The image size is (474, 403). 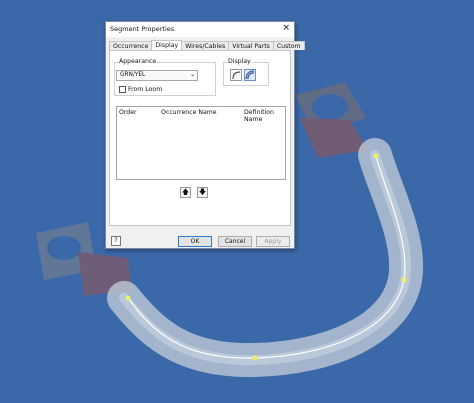 I want to click on arrow-up-icon: 🡅, so click(x=185, y=192).